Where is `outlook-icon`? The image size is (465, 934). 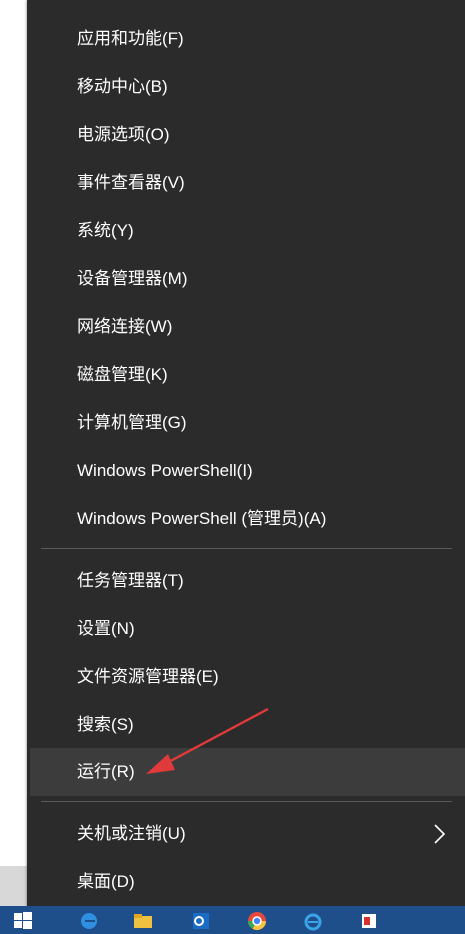 outlook-icon is located at coordinates (201, 921).